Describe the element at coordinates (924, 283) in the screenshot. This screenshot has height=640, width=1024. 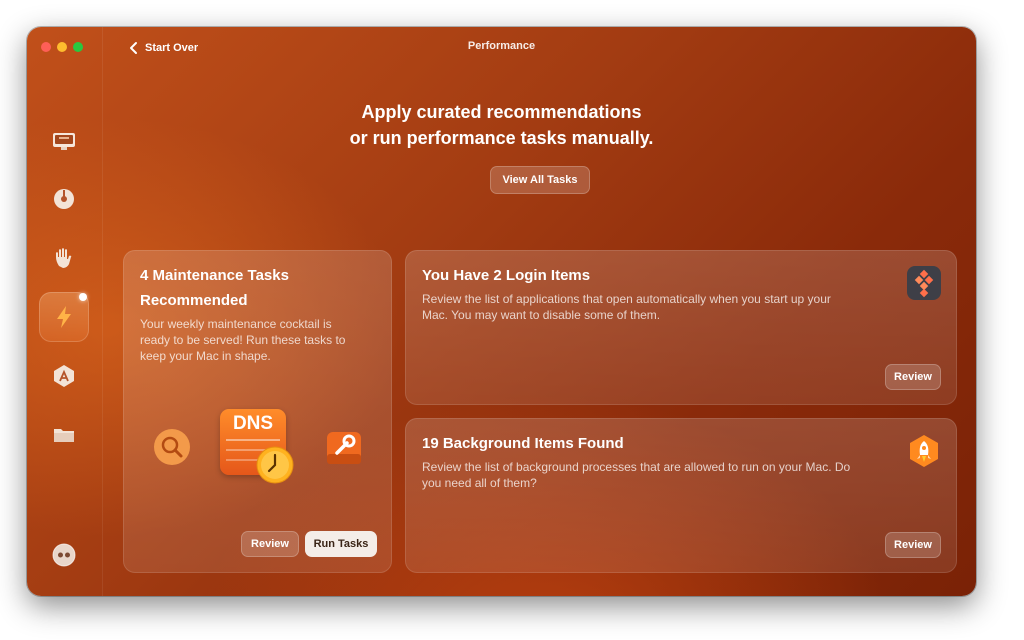
I see `login-items-app-icon` at that location.